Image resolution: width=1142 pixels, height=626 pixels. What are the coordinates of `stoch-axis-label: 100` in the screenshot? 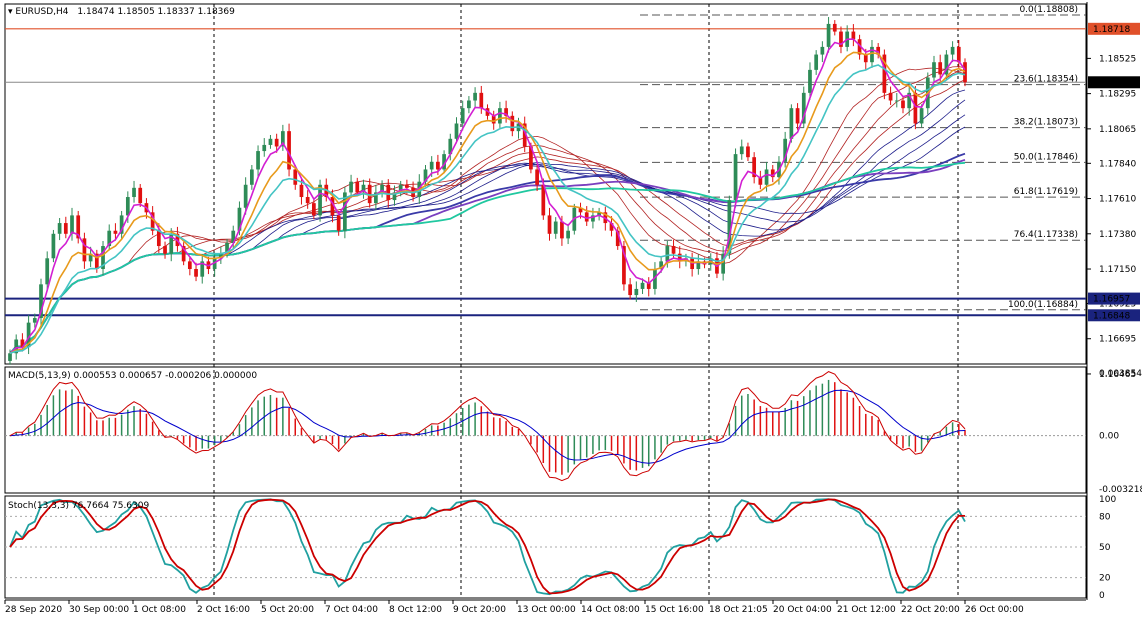 It's located at (1107, 500).